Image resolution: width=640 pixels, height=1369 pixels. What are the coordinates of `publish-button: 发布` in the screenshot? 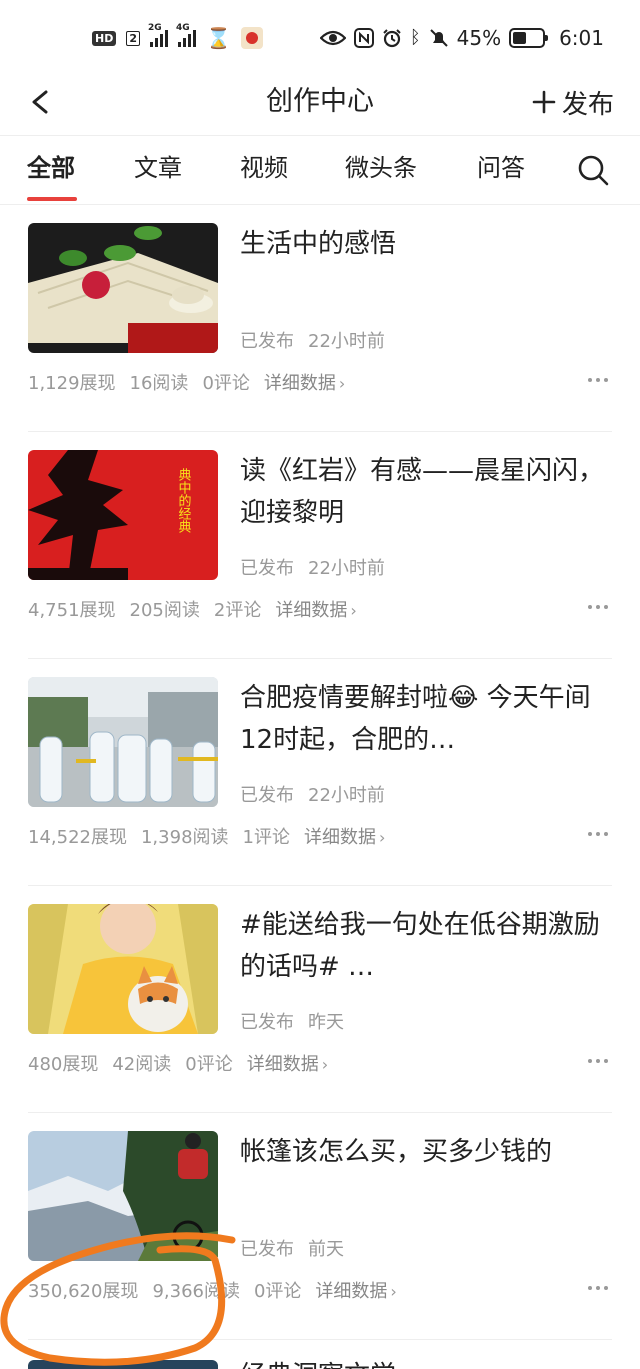 It's located at (573, 102).